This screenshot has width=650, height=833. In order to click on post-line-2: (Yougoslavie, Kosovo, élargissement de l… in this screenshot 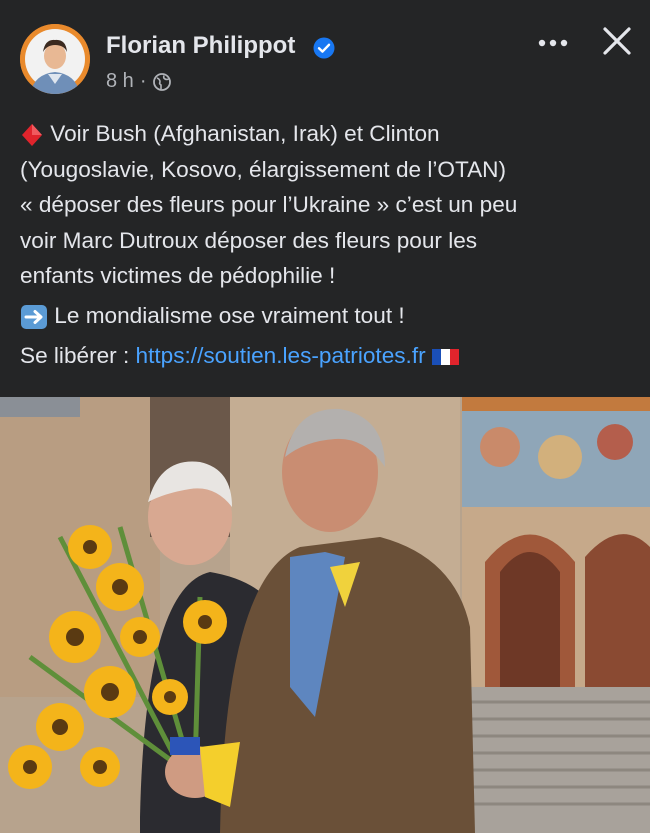, I will do `click(263, 169)`.